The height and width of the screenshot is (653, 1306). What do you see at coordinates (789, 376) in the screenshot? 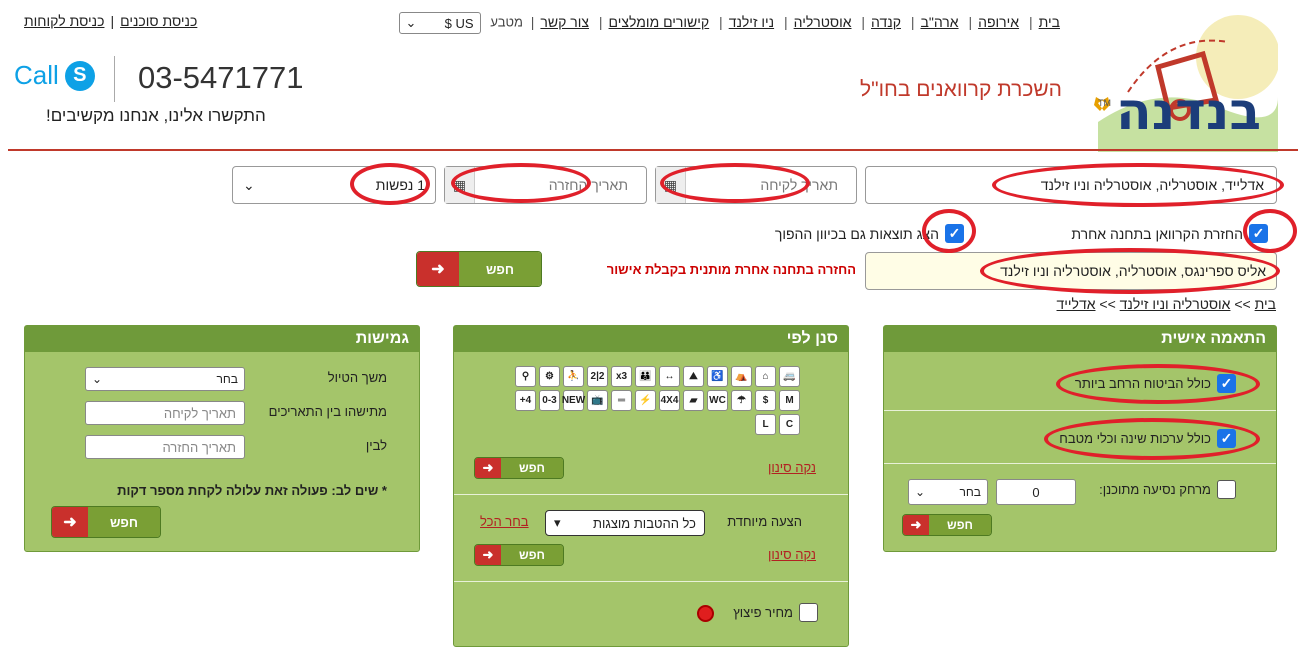
I see `van-icon: 🚐` at bounding box center [789, 376].